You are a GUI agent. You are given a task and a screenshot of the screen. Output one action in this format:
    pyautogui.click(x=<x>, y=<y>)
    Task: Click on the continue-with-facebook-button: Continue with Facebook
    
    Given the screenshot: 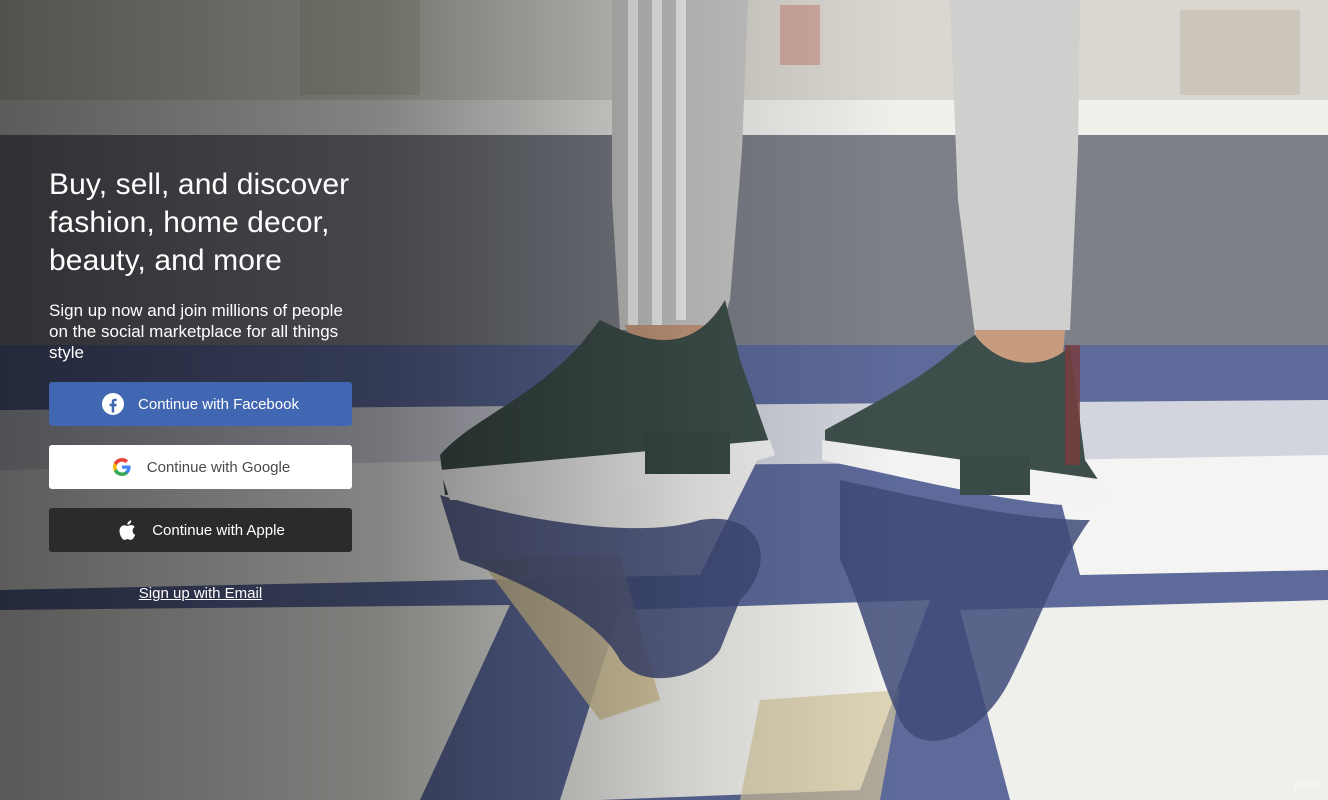 What is the action you would take?
    pyautogui.click(x=200, y=404)
    